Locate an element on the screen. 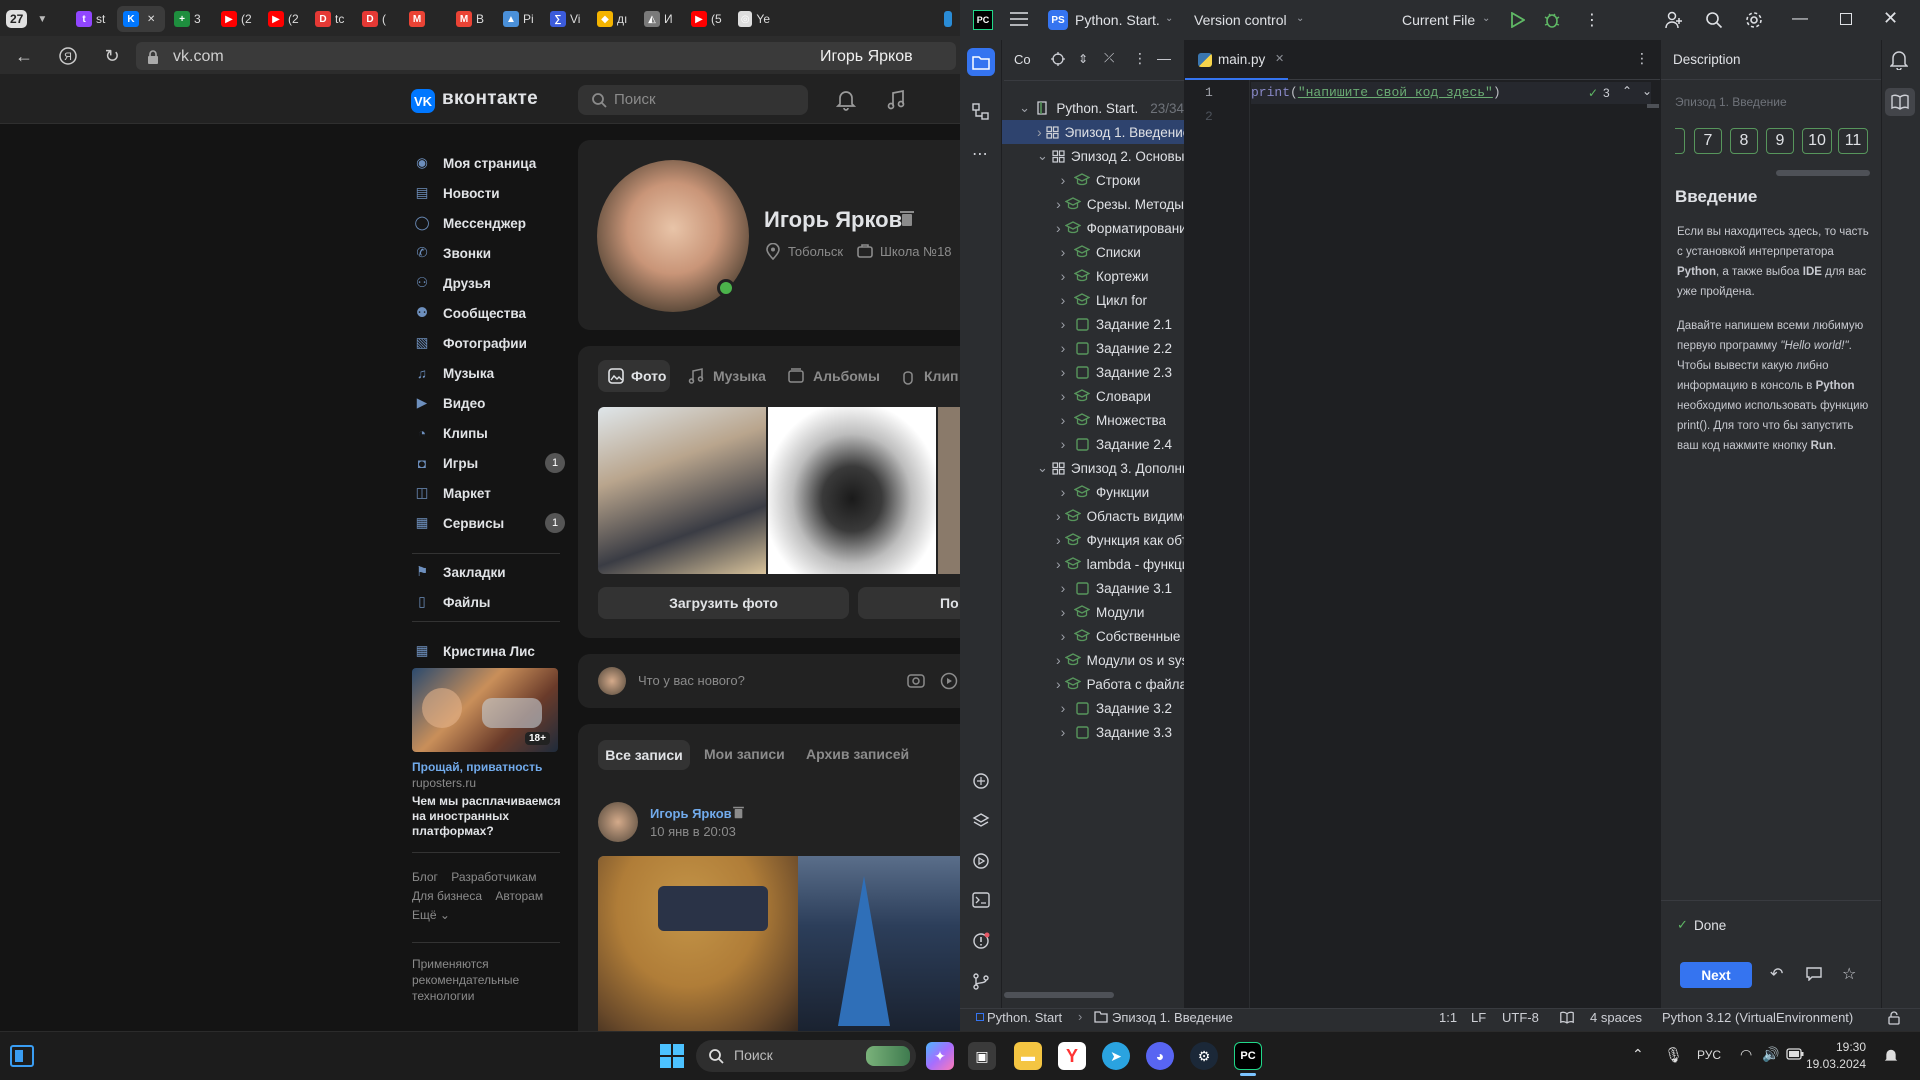 The height and width of the screenshot is (1080, 1920). task-number-button: 10 is located at coordinates (1817, 141).